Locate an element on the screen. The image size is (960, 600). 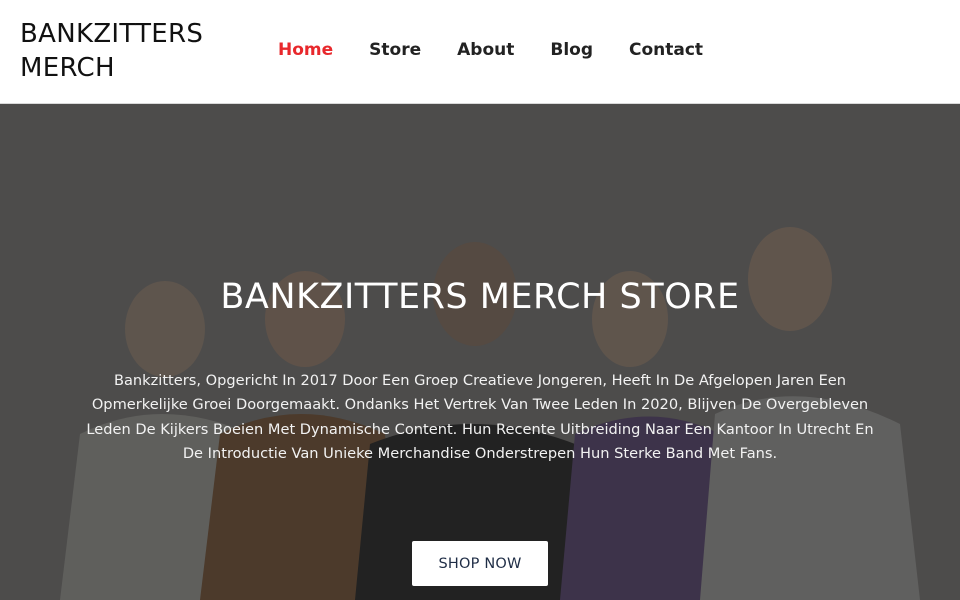
nav-about: About is located at coordinates (485, 50).